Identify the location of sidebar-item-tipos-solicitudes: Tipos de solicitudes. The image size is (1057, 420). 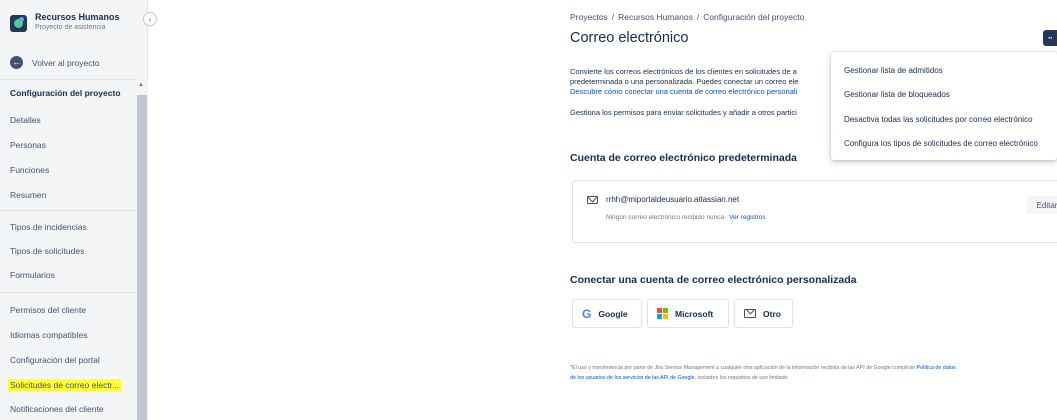
(47, 251).